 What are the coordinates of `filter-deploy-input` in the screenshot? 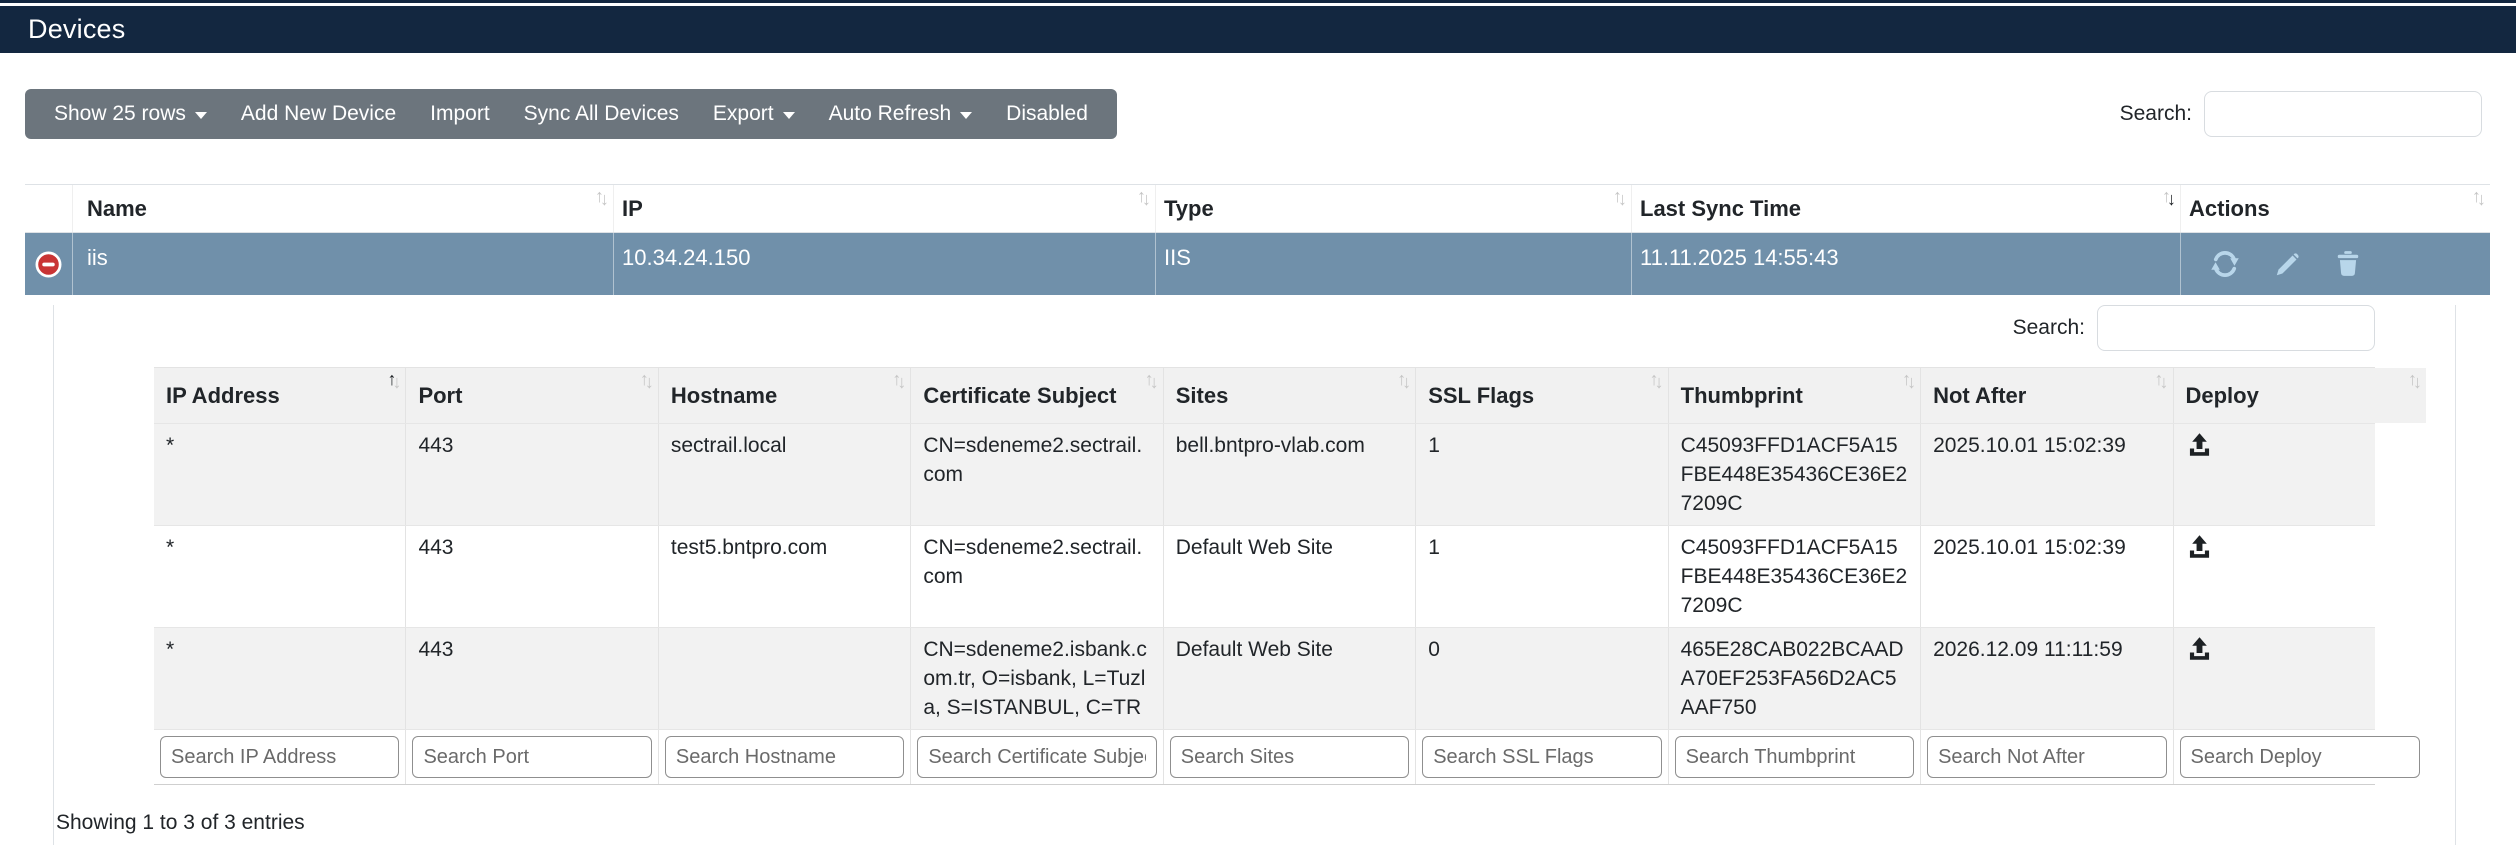 It's located at (2299, 757).